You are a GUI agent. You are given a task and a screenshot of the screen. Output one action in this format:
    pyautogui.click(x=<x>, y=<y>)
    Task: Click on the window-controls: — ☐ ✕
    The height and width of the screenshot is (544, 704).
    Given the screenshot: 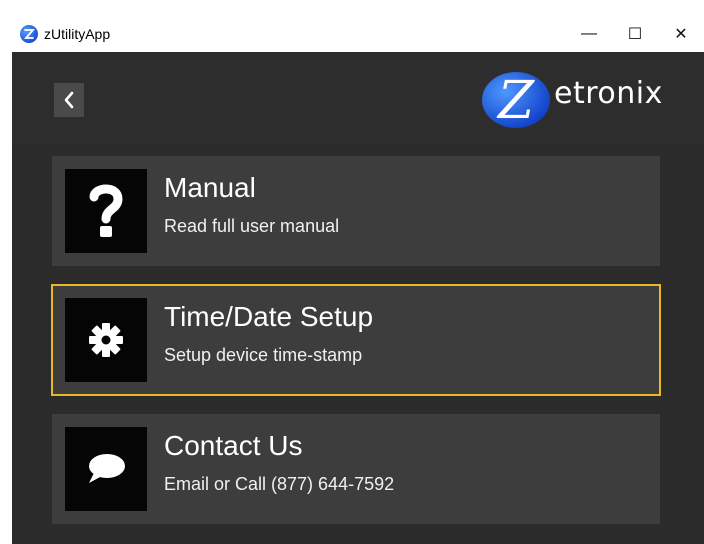 What is the action you would take?
    pyautogui.click(x=635, y=34)
    